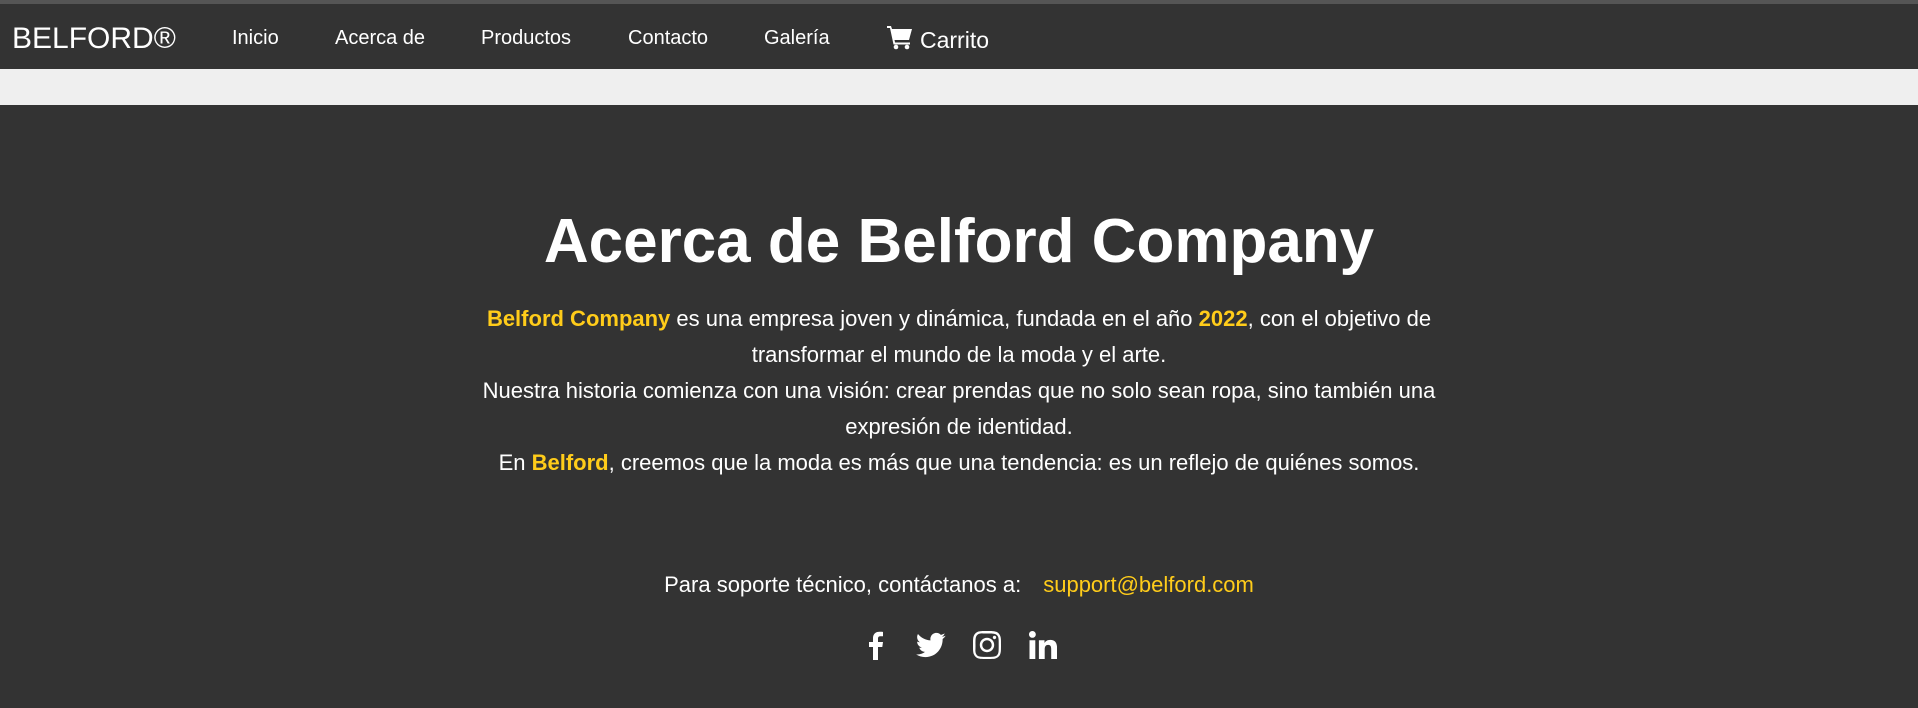 The height and width of the screenshot is (708, 1918). What do you see at coordinates (1148, 584) in the screenshot?
I see `support-email-link: support@belford.com` at bounding box center [1148, 584].